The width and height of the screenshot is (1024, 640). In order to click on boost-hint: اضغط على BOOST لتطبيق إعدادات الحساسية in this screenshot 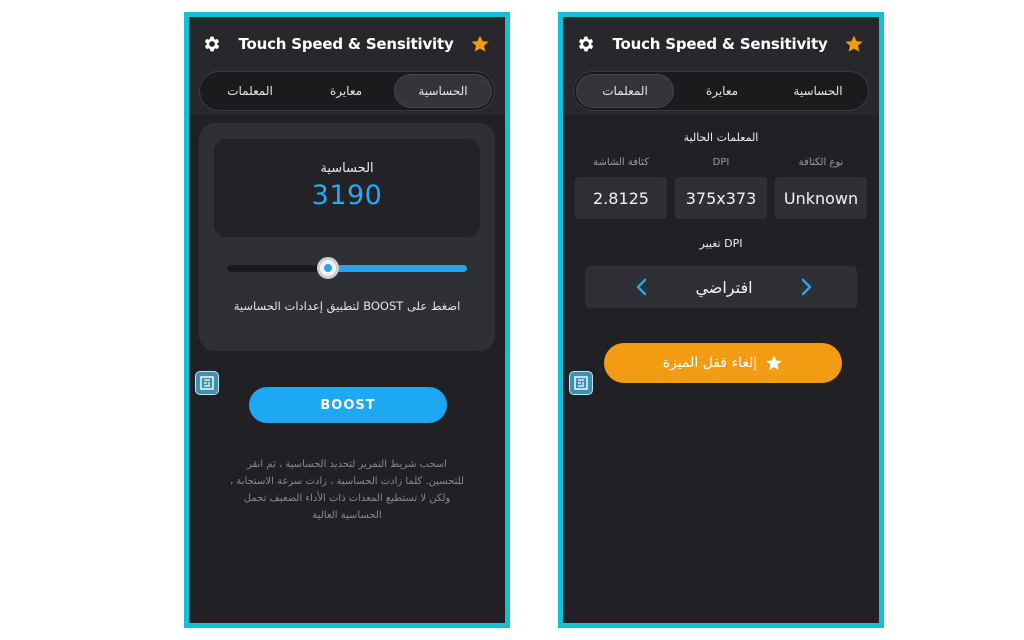, I will do `click(347, 306)`.